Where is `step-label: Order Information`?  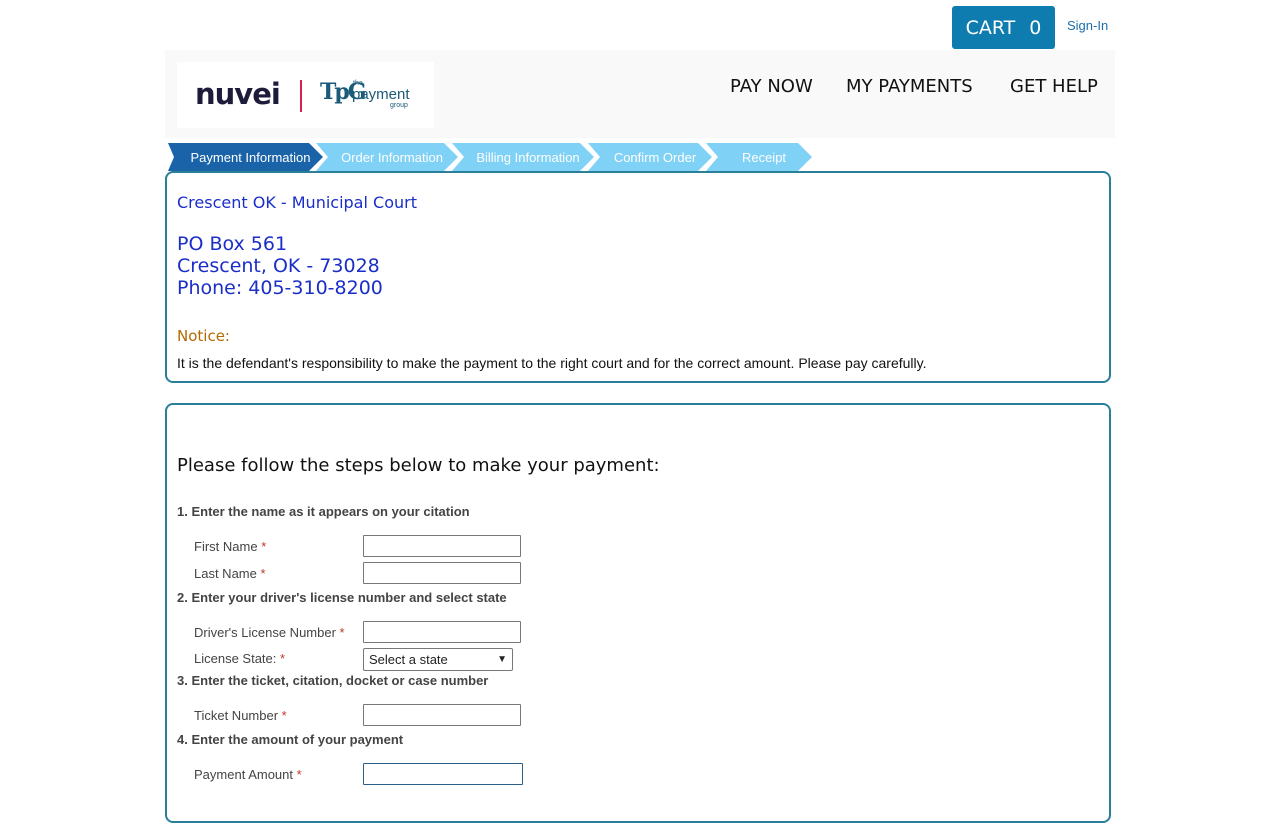 step-label: Order Information is located at coordinates (392, 157).